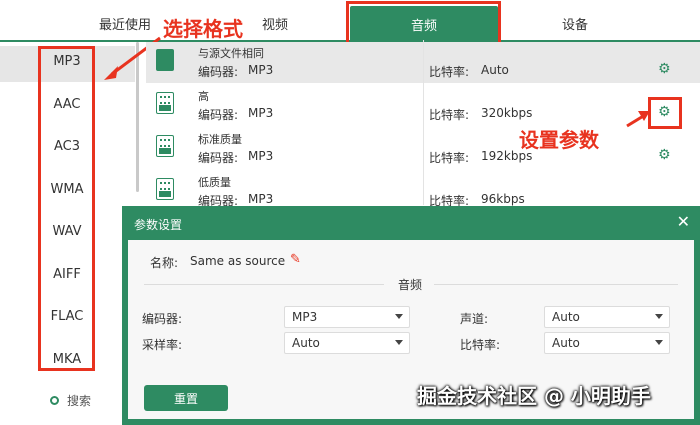 The image size is (700, 425). Describe the element at coordinates (203, 96) in the screenshot. I see `preset-name: 高` at that location.